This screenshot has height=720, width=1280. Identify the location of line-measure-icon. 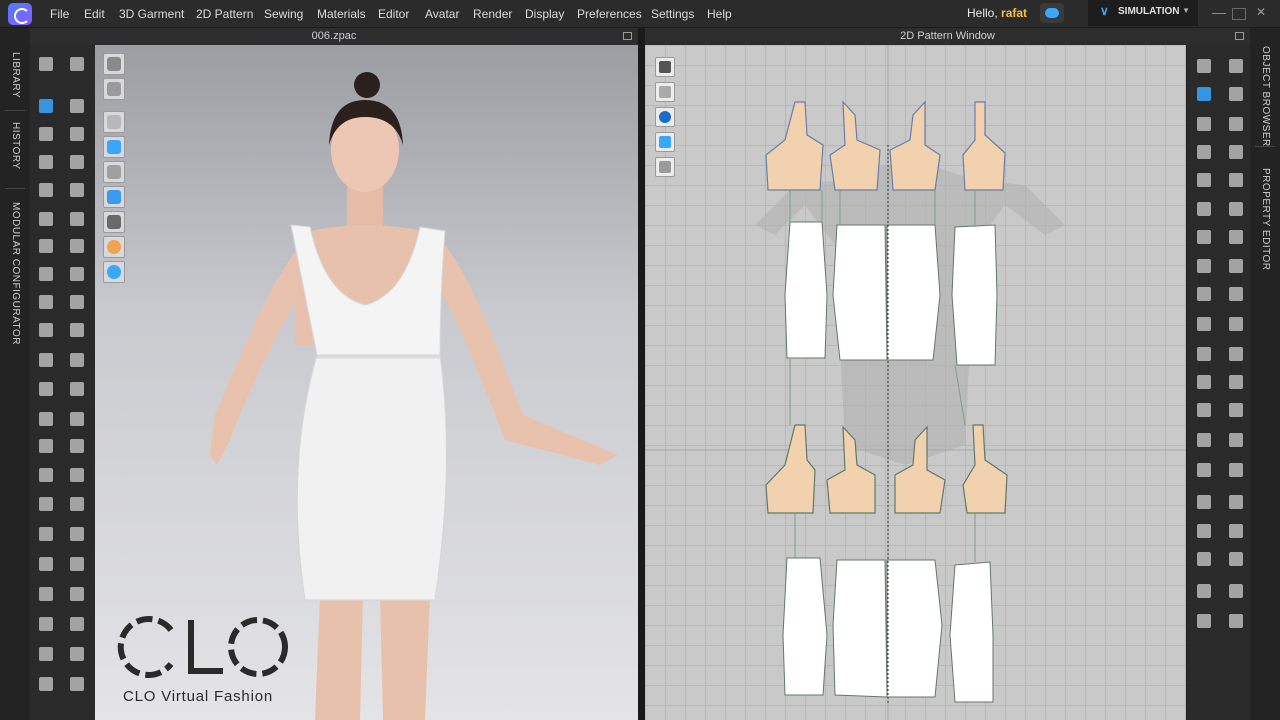
(77, 389).